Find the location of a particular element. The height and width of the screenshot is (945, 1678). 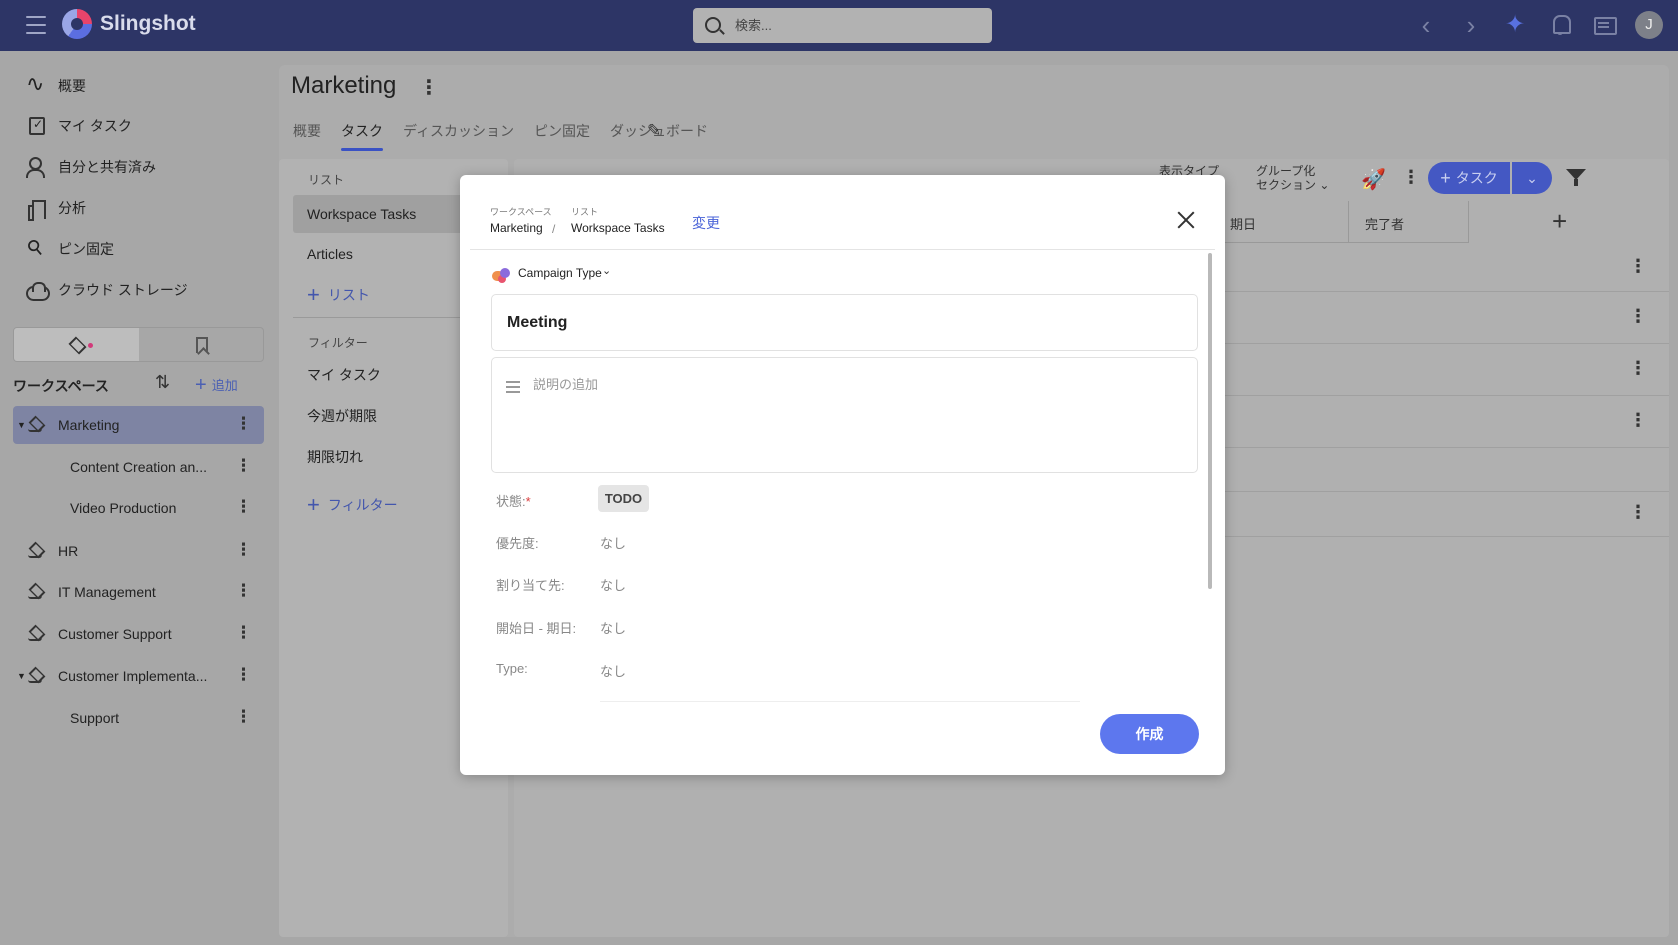

status-chip: TODO is located at coordinates (623, 498).